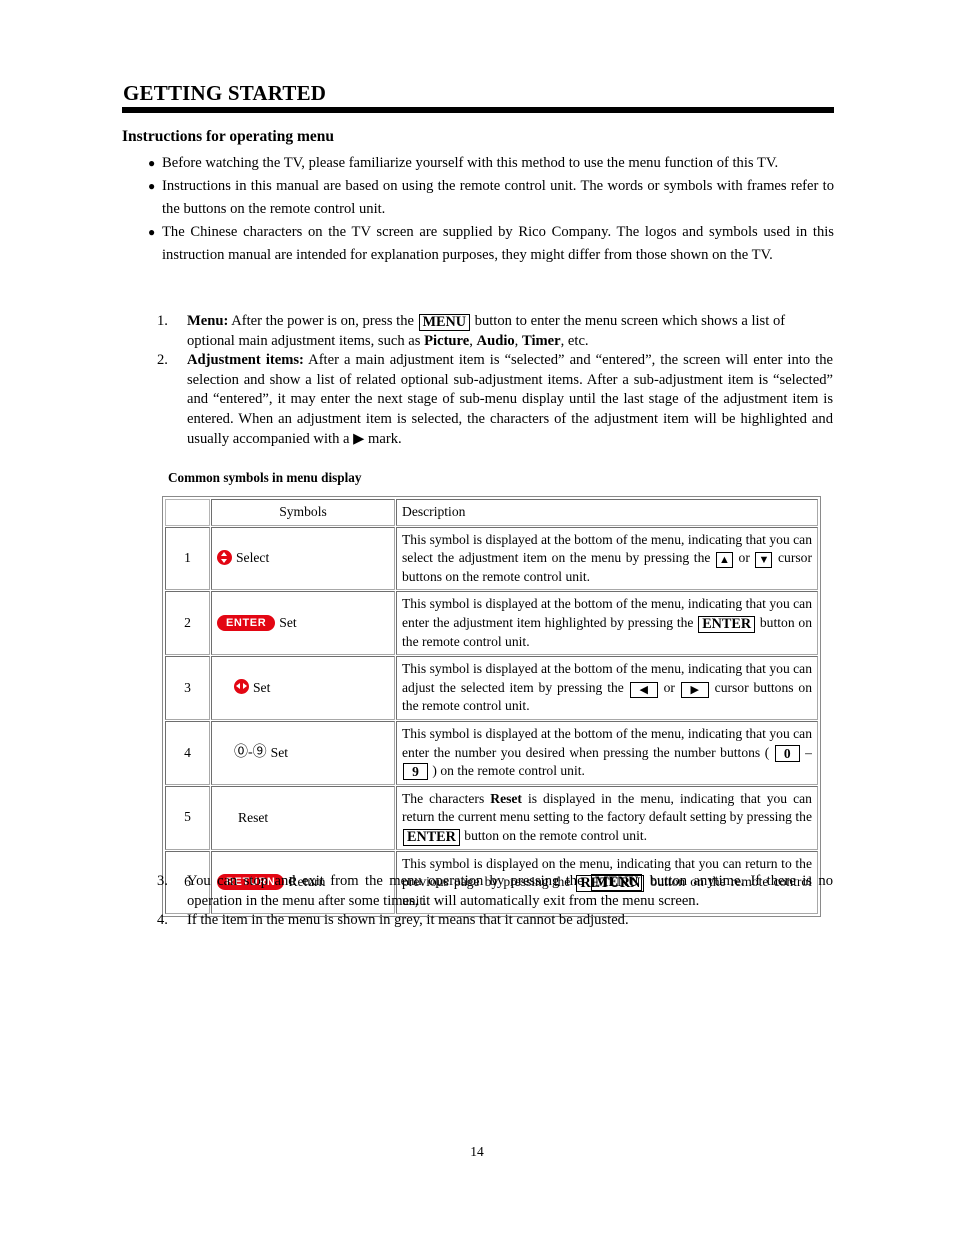 The height and width of the screenshot is (1235, 954). Describe the element at coordinates (447, 340) in the screenshot. I see `emphasis-picture: Picture` at that location.